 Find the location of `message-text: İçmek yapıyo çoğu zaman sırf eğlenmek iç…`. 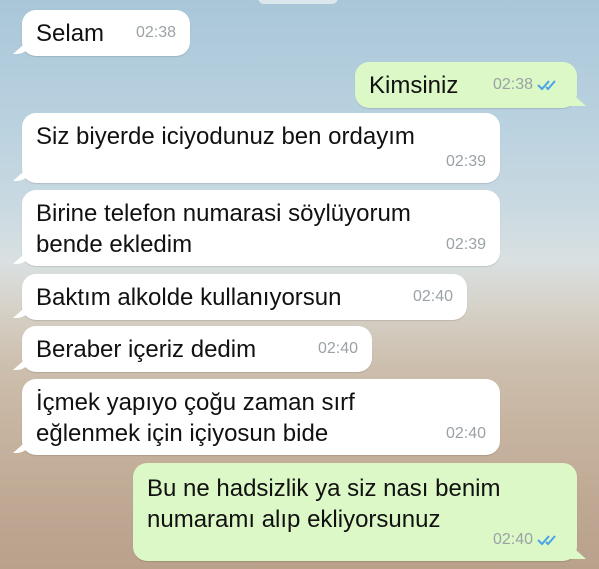

message-text: İçmek yapıyo çoğu zaman sırf eğlenmek iç… is located at coordinates (195, 418).